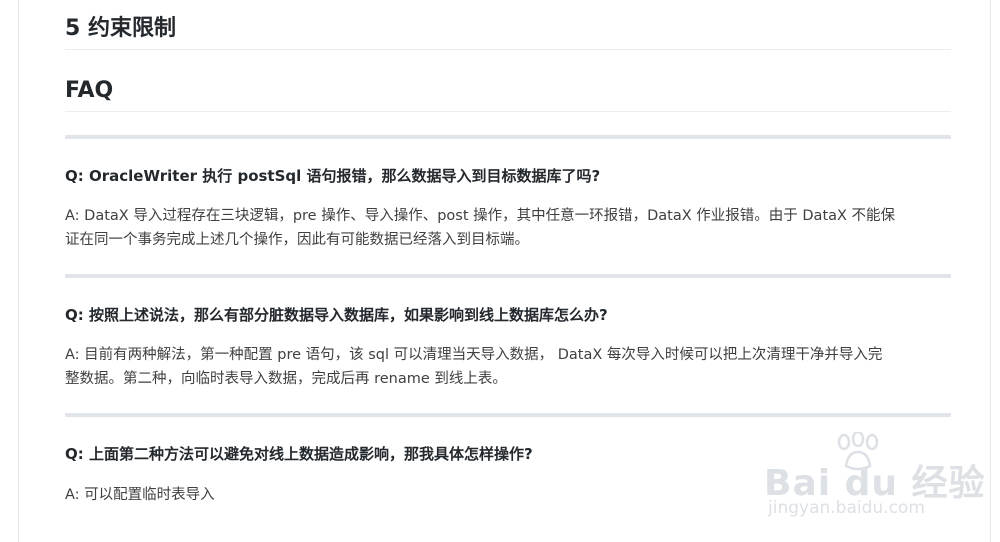 This screenshot has width=1000, height=542. What do you see at coordinates (508, 94) in the screenshot?
I see `section-heading-faq: FAQ` at bounding box center [508, 94].